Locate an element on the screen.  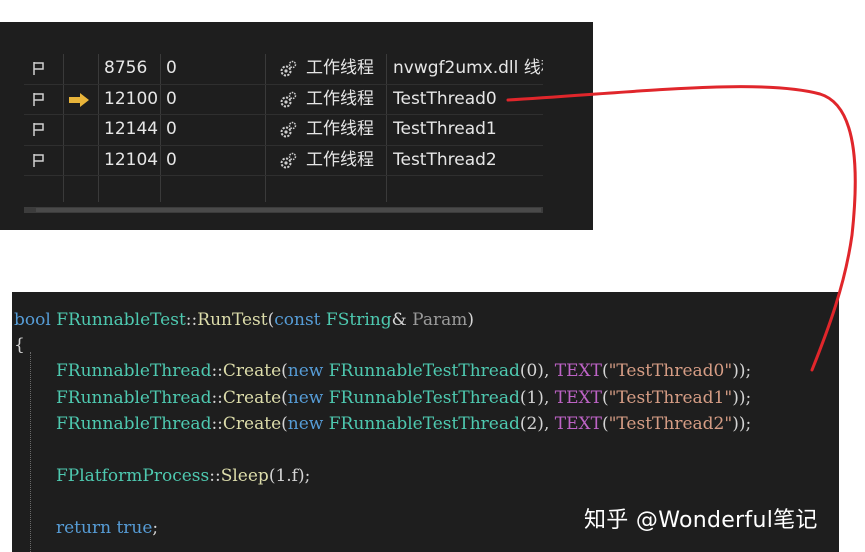
thread-id: 12144 is located at coordinates (131, 129).